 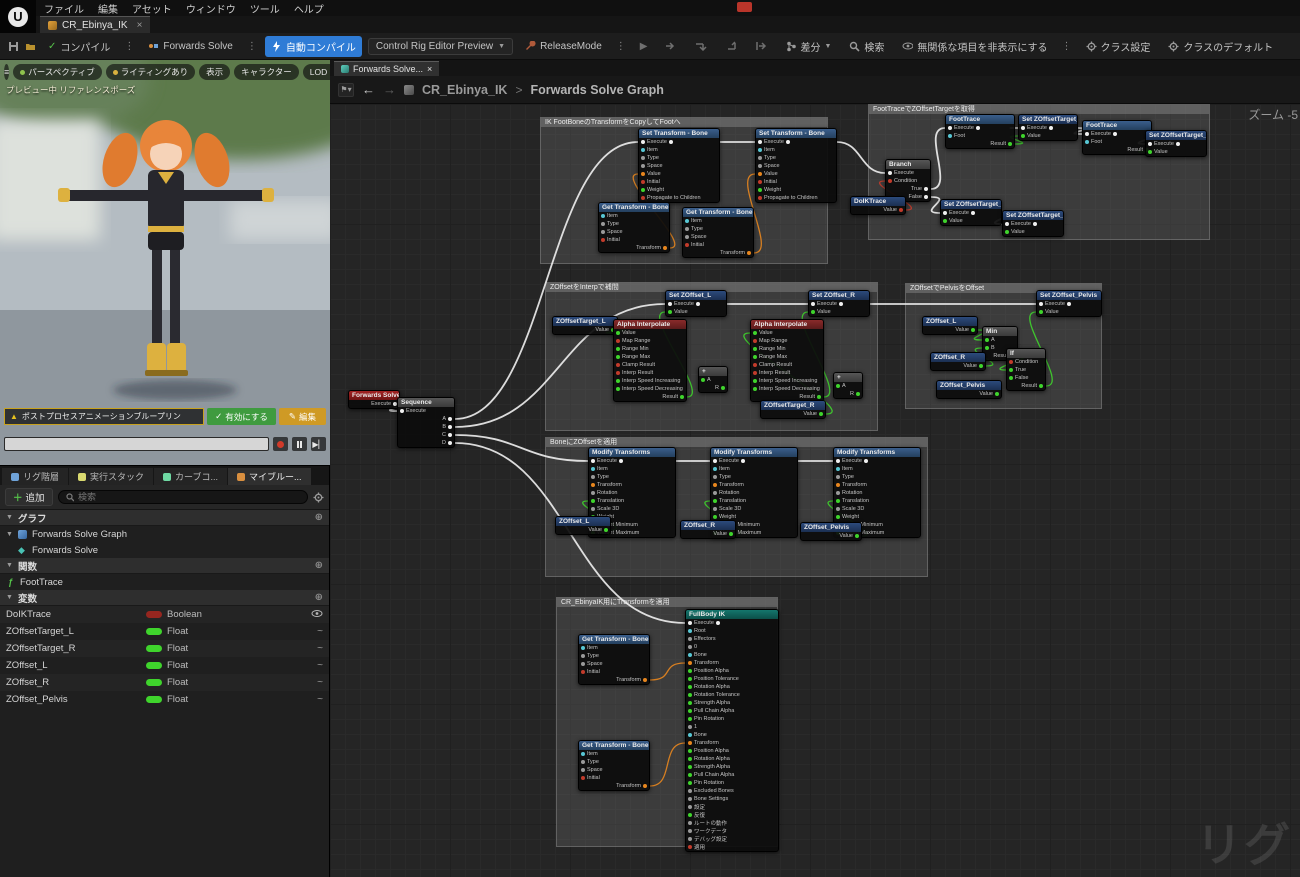 I want to click on graph-node: Forwards Solve Execute, so click(x=374, y=399).